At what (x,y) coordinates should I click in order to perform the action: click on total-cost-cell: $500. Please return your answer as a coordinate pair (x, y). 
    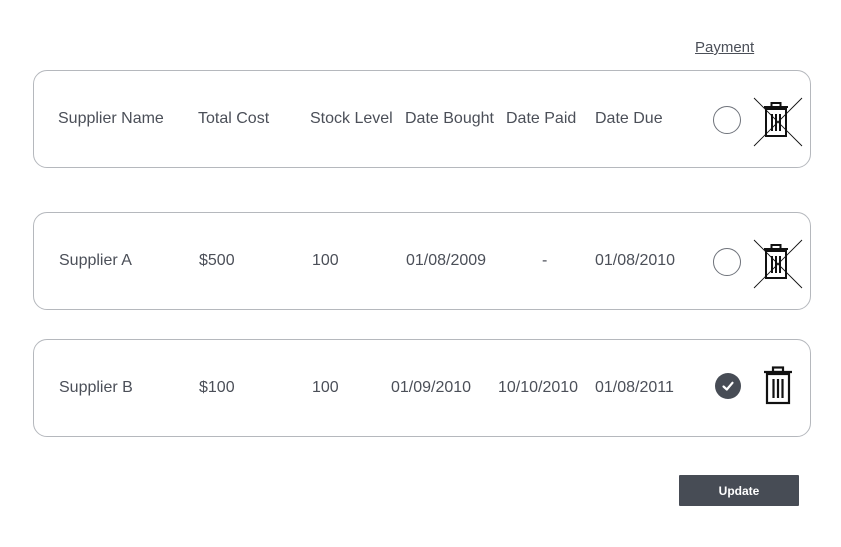
    Looking at the image, I should click on (217, 260).